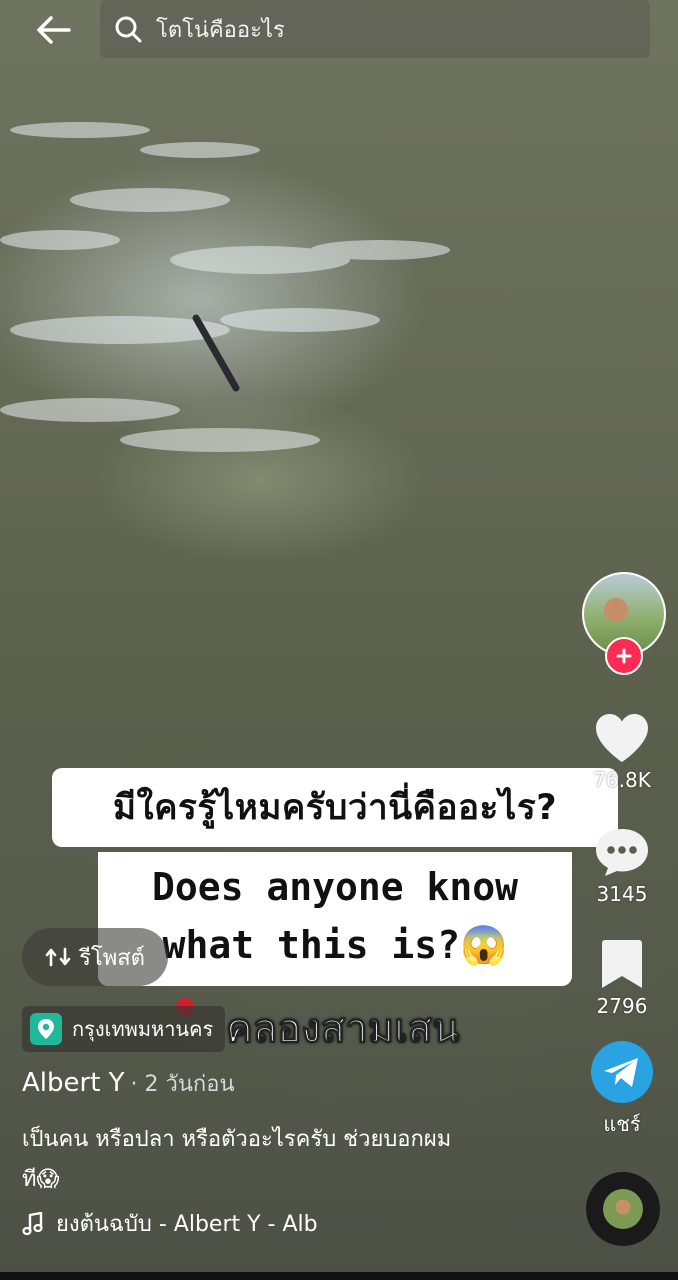 The width and height of the screenshot is (678, 1280). Describe the element at coordinates (339, 1276) in the screenshot. I see `bottom-strip` at that location.